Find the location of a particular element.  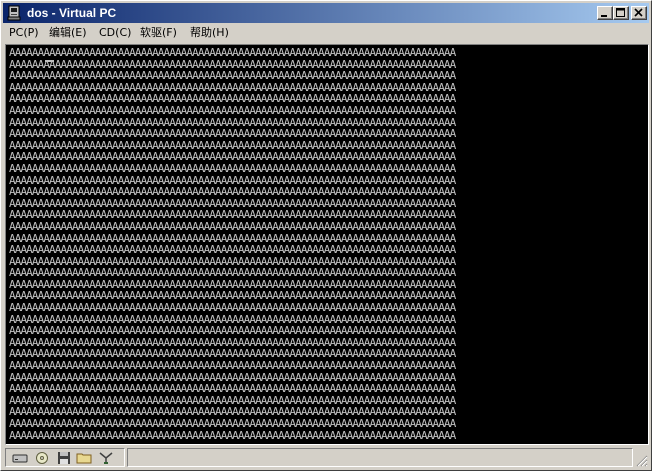

device-icons-panel is located at coordinates (65, 457).